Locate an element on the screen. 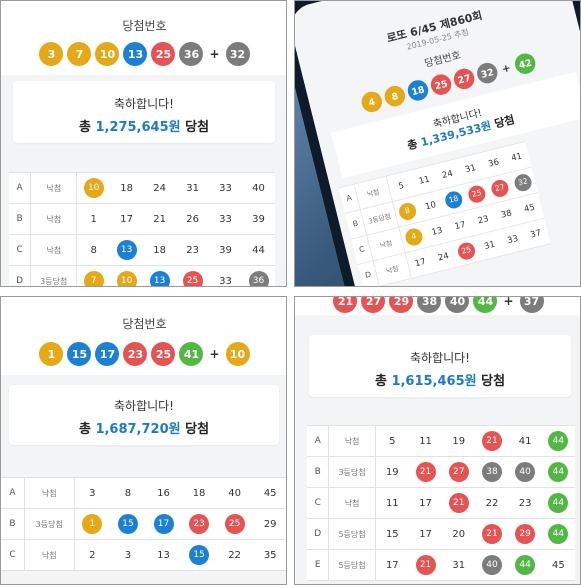  number-ball-icon: 41 is located at coordinates (191, 354).